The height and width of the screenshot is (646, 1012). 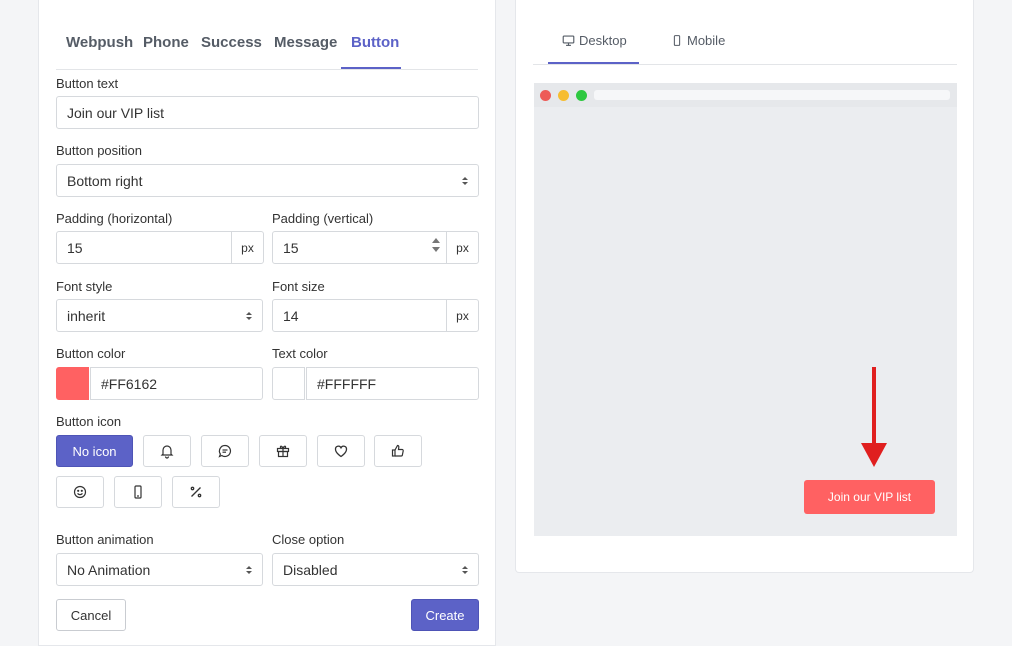 I want to click on font-size-unit: px, so click(x=462, y=315).